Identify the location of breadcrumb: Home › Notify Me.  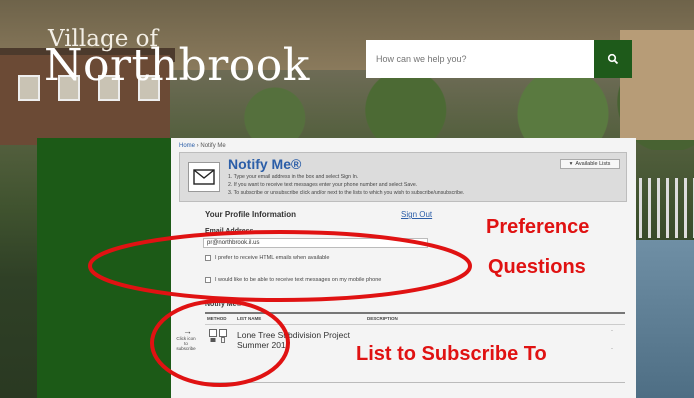
(202, 146).